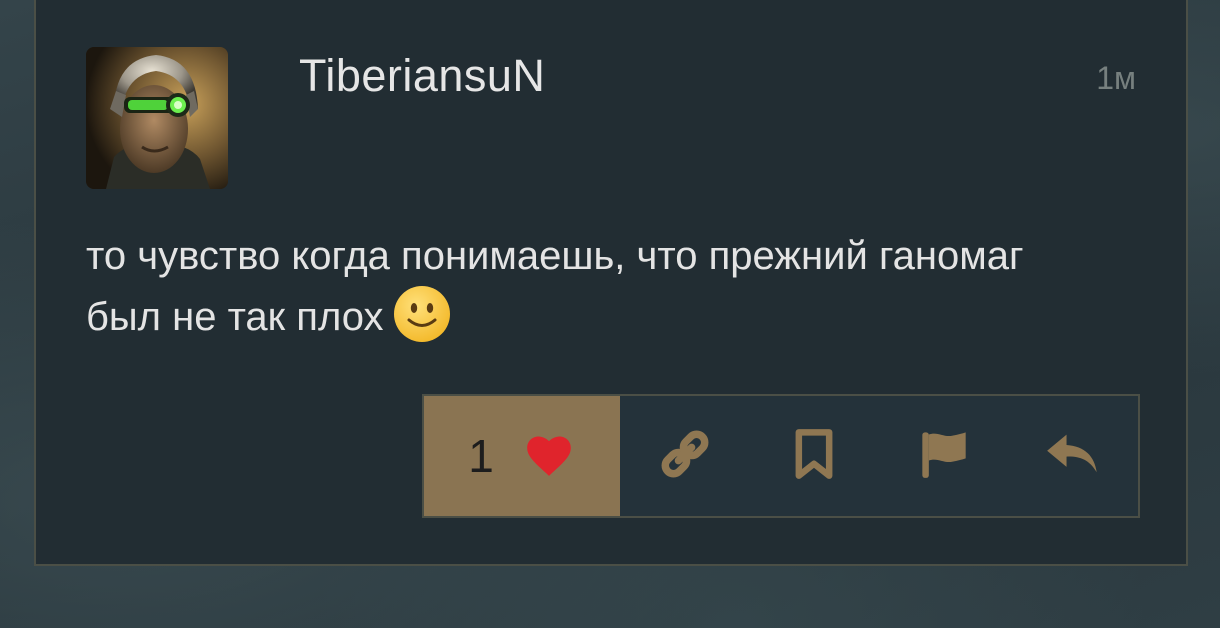 The height and width of the screenshot is (628, 1220). Describe the element at coordinates (481, 456) in the screenshot. I see `like-count: 1` at that location.